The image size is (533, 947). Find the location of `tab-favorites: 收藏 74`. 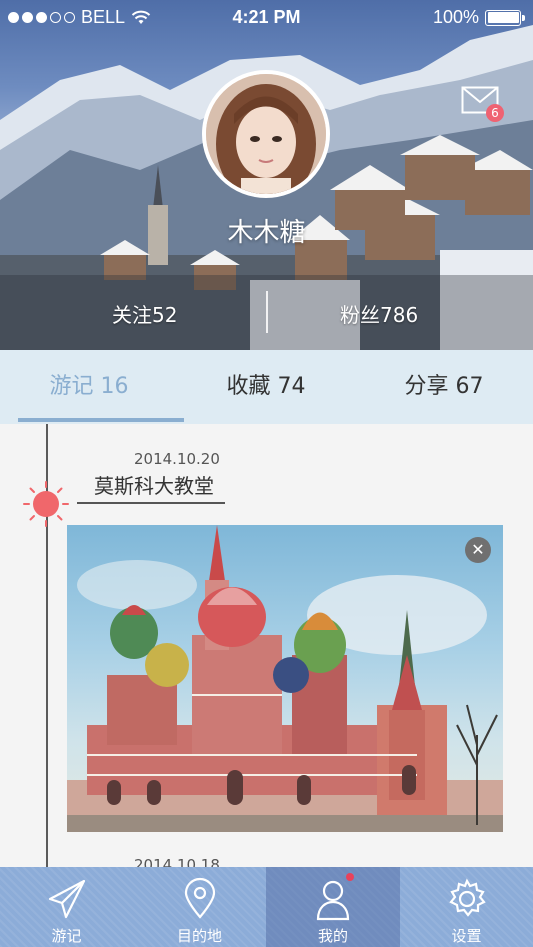

tab-favorites: 收藏 74 is located at coordinates (266, 387).